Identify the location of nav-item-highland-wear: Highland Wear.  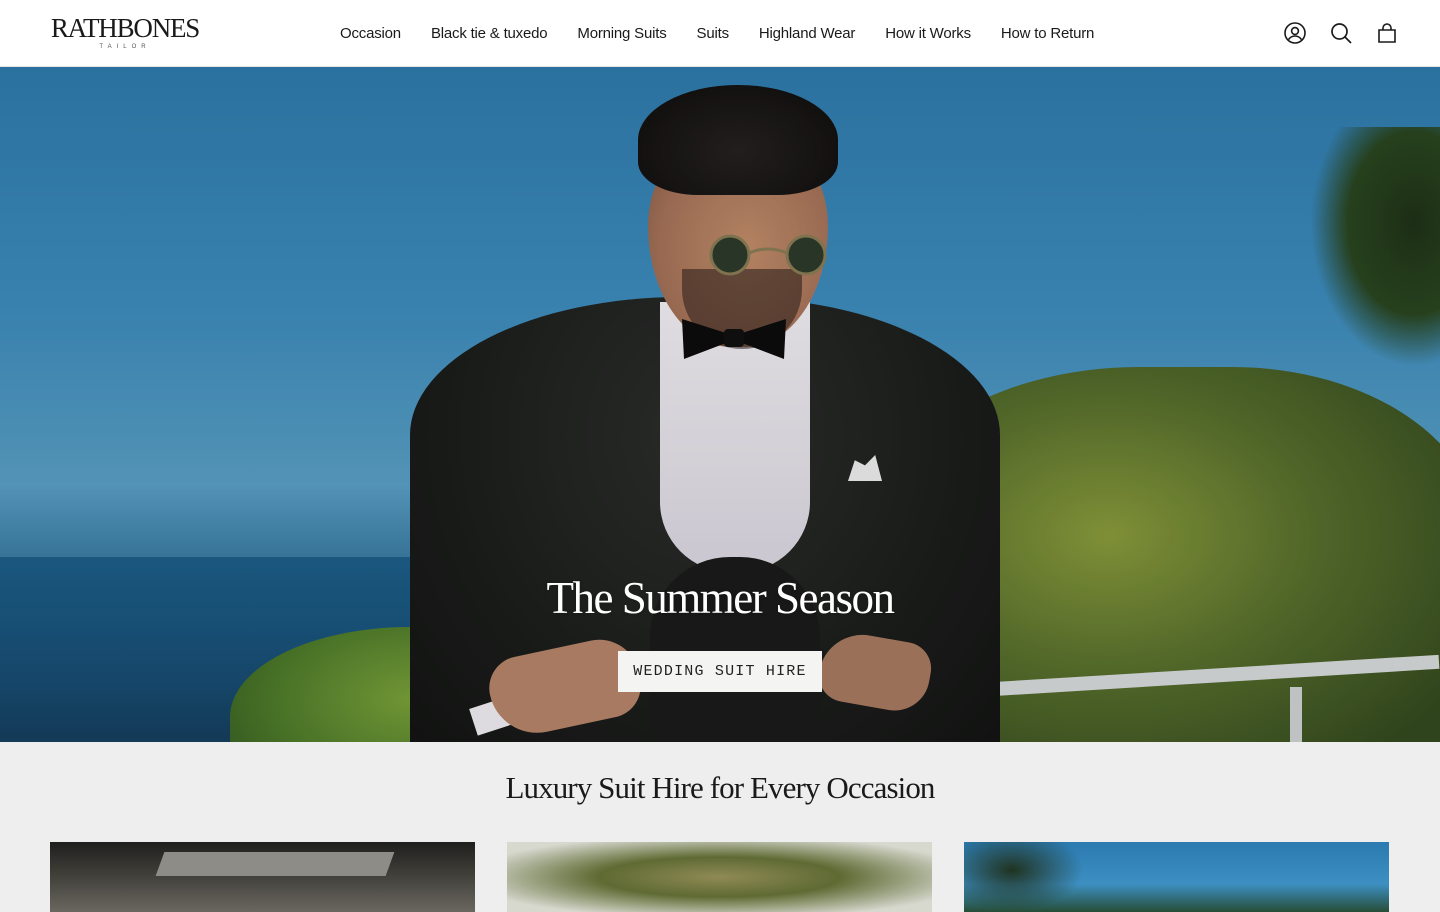
(807, 33).